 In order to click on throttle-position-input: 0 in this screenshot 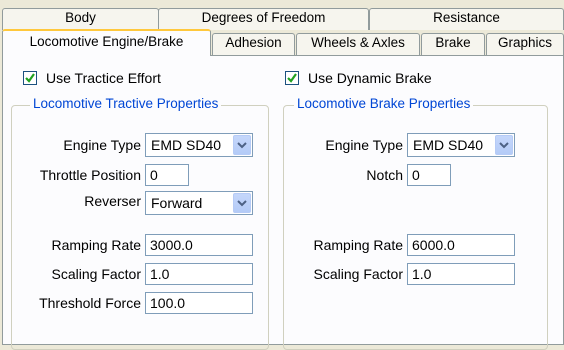, I will do `click(167, 175)`.